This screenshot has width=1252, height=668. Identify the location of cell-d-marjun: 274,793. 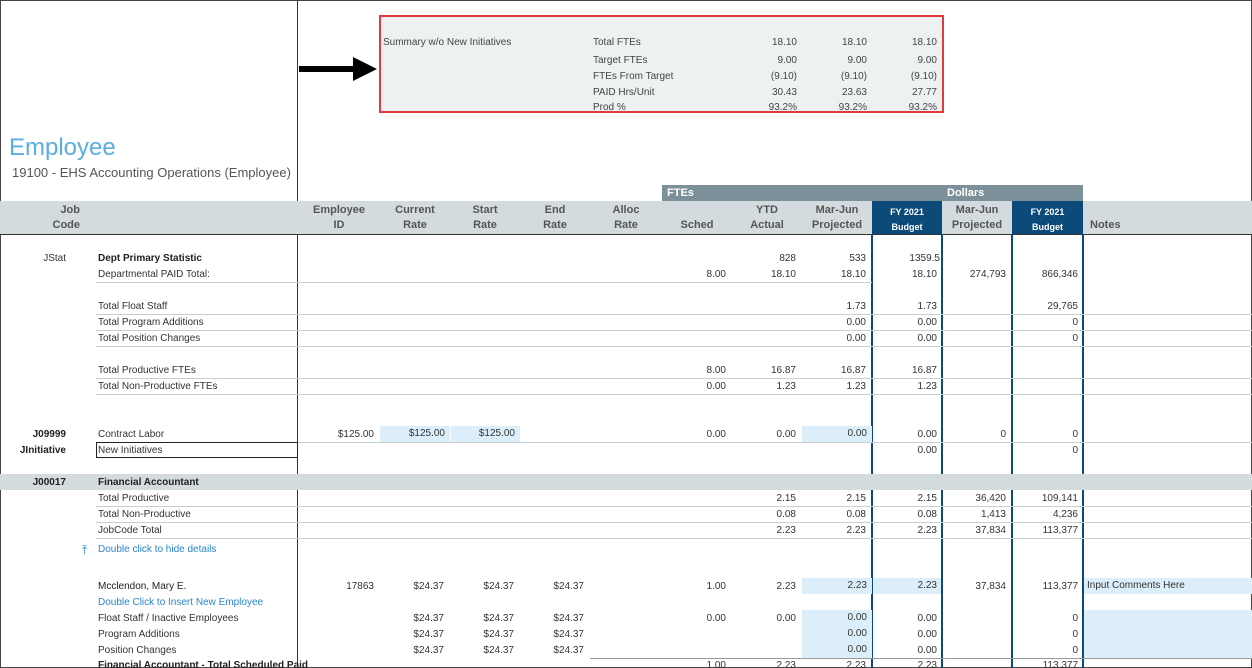
(987, 274).